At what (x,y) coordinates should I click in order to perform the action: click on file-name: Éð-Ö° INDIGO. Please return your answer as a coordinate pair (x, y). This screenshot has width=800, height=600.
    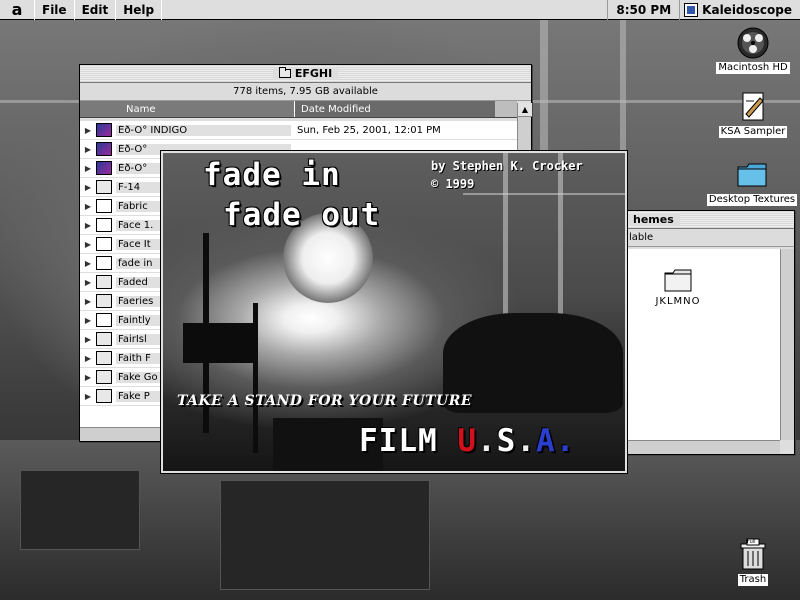
    Looking at the image, I should click on (203, 130).